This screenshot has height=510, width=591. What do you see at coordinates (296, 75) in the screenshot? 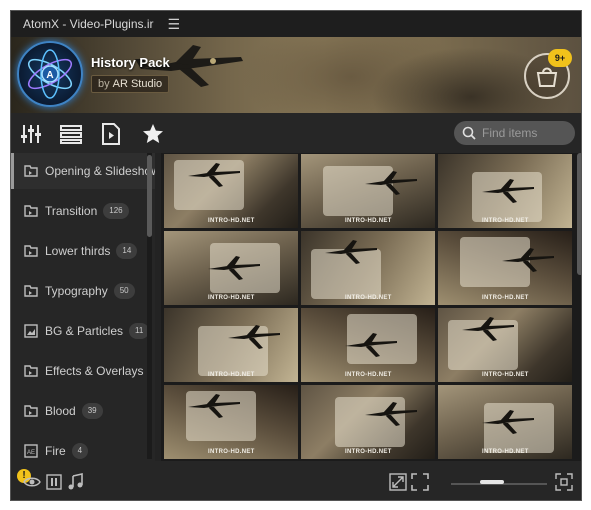
I see `pack-banner: A History Pack by AR Studio 9+` at bounding box center [296, 75].